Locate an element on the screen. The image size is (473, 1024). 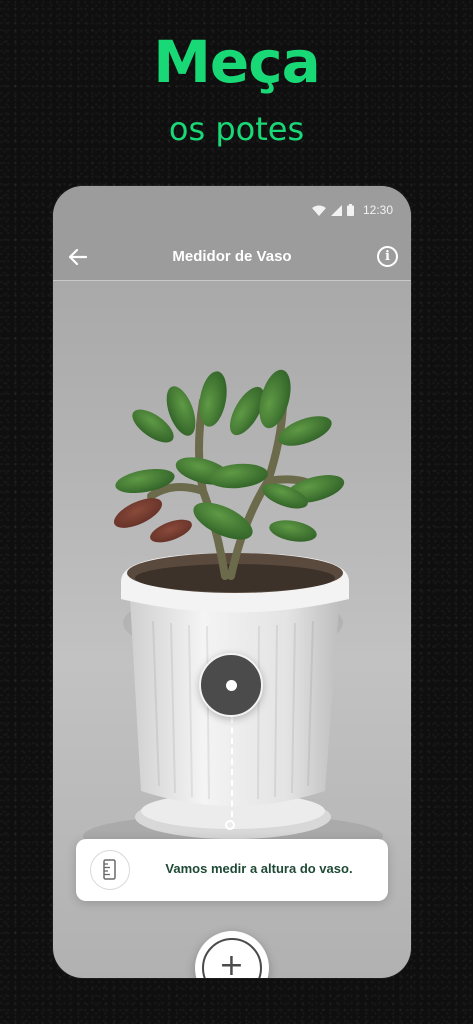
ruler-icon is located at coordinates (110, 870).